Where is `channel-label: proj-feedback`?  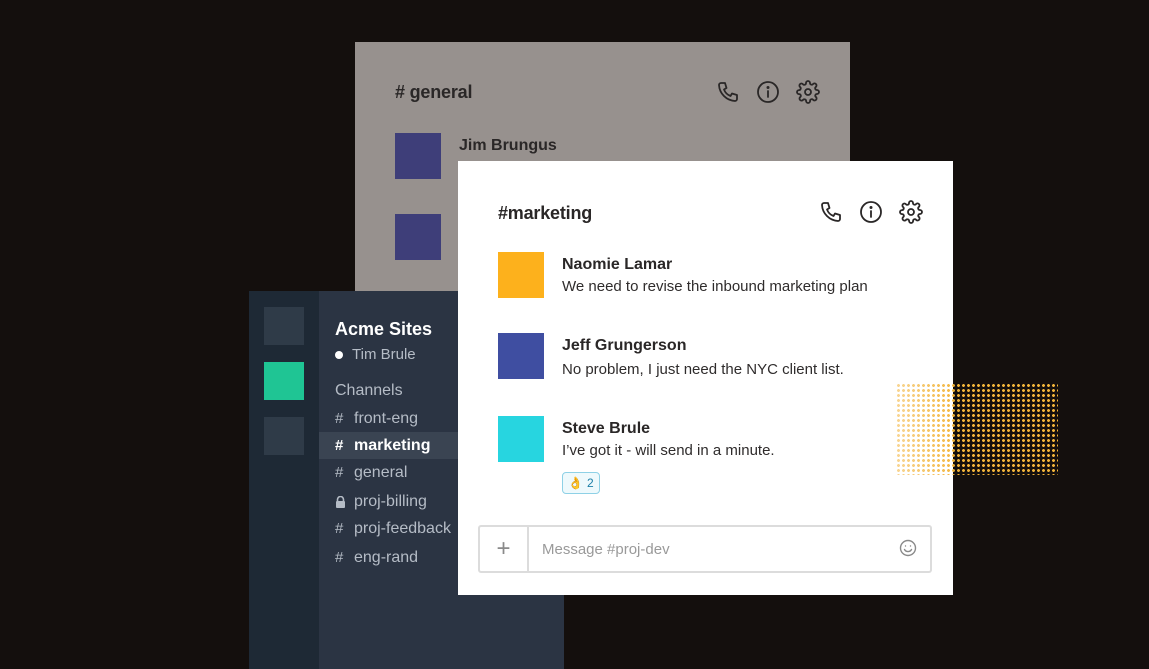 channel-label: proj-feedback is located at coordinates (402, 528).